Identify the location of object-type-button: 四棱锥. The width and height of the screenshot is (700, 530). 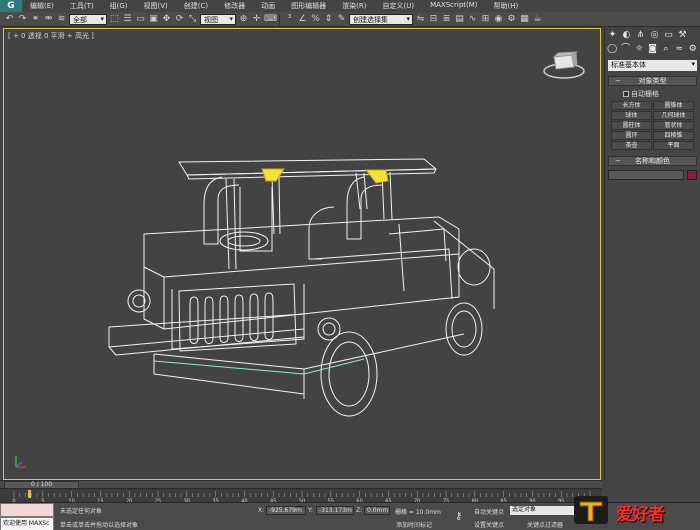
(673, 135).